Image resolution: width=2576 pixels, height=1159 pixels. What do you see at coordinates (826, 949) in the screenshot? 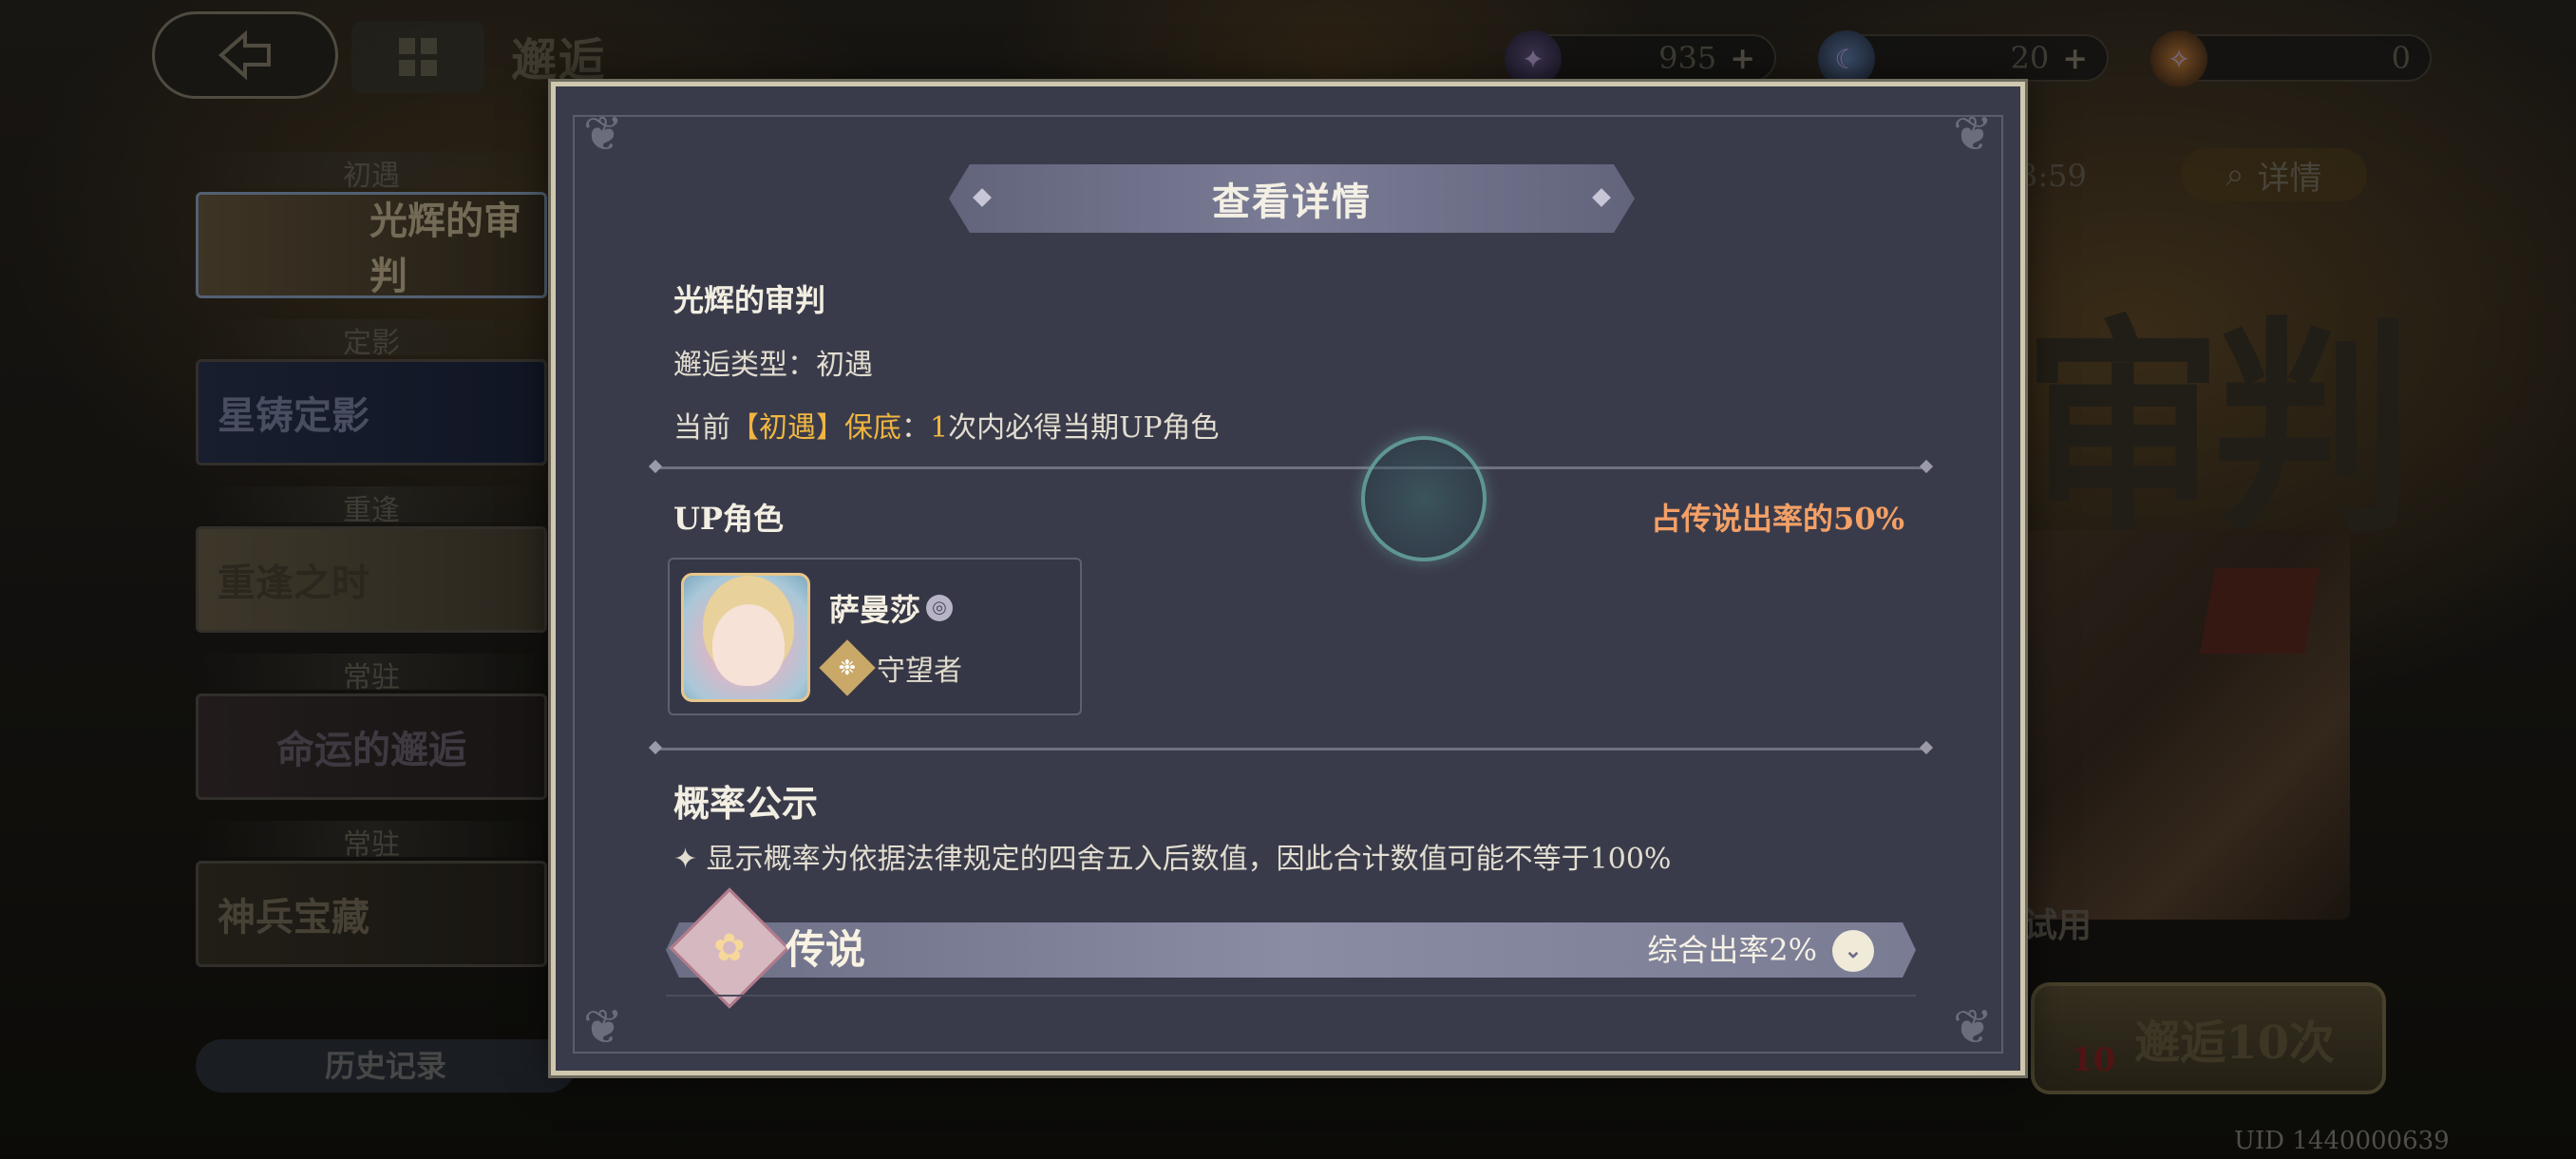
I see `rarity-label: 传说` at bounding box center [826, 949].